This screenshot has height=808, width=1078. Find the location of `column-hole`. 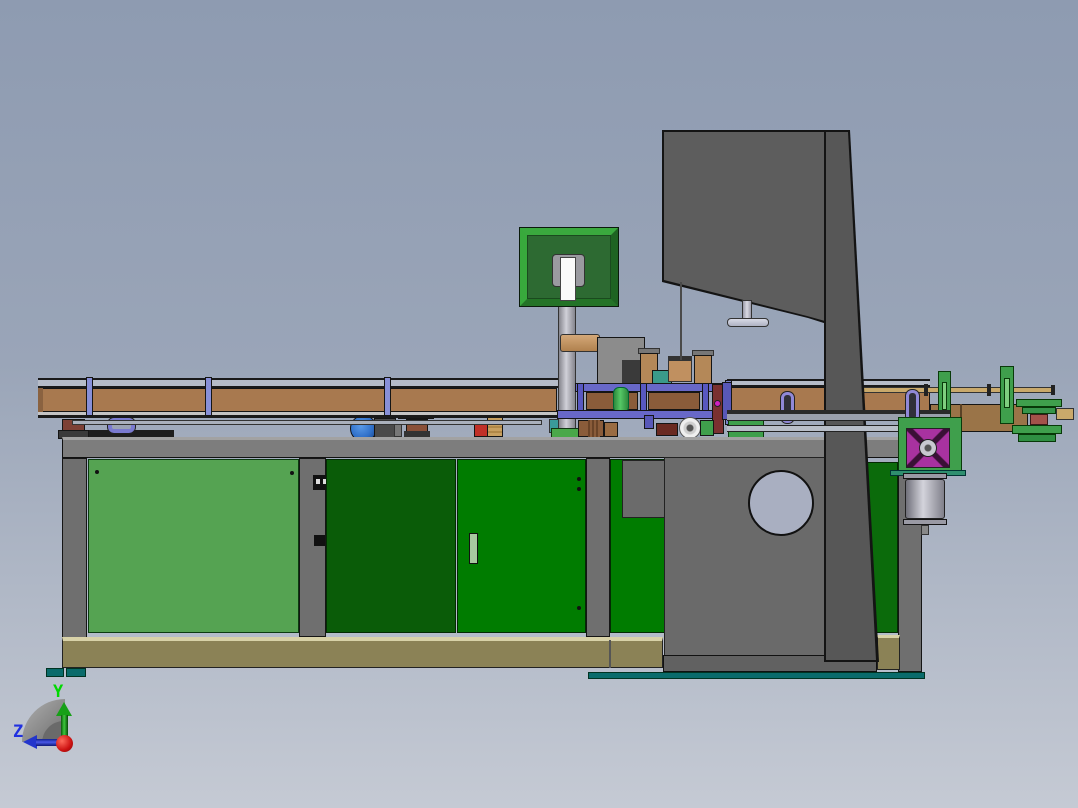

column-hole is located at coordinates (781, 503).